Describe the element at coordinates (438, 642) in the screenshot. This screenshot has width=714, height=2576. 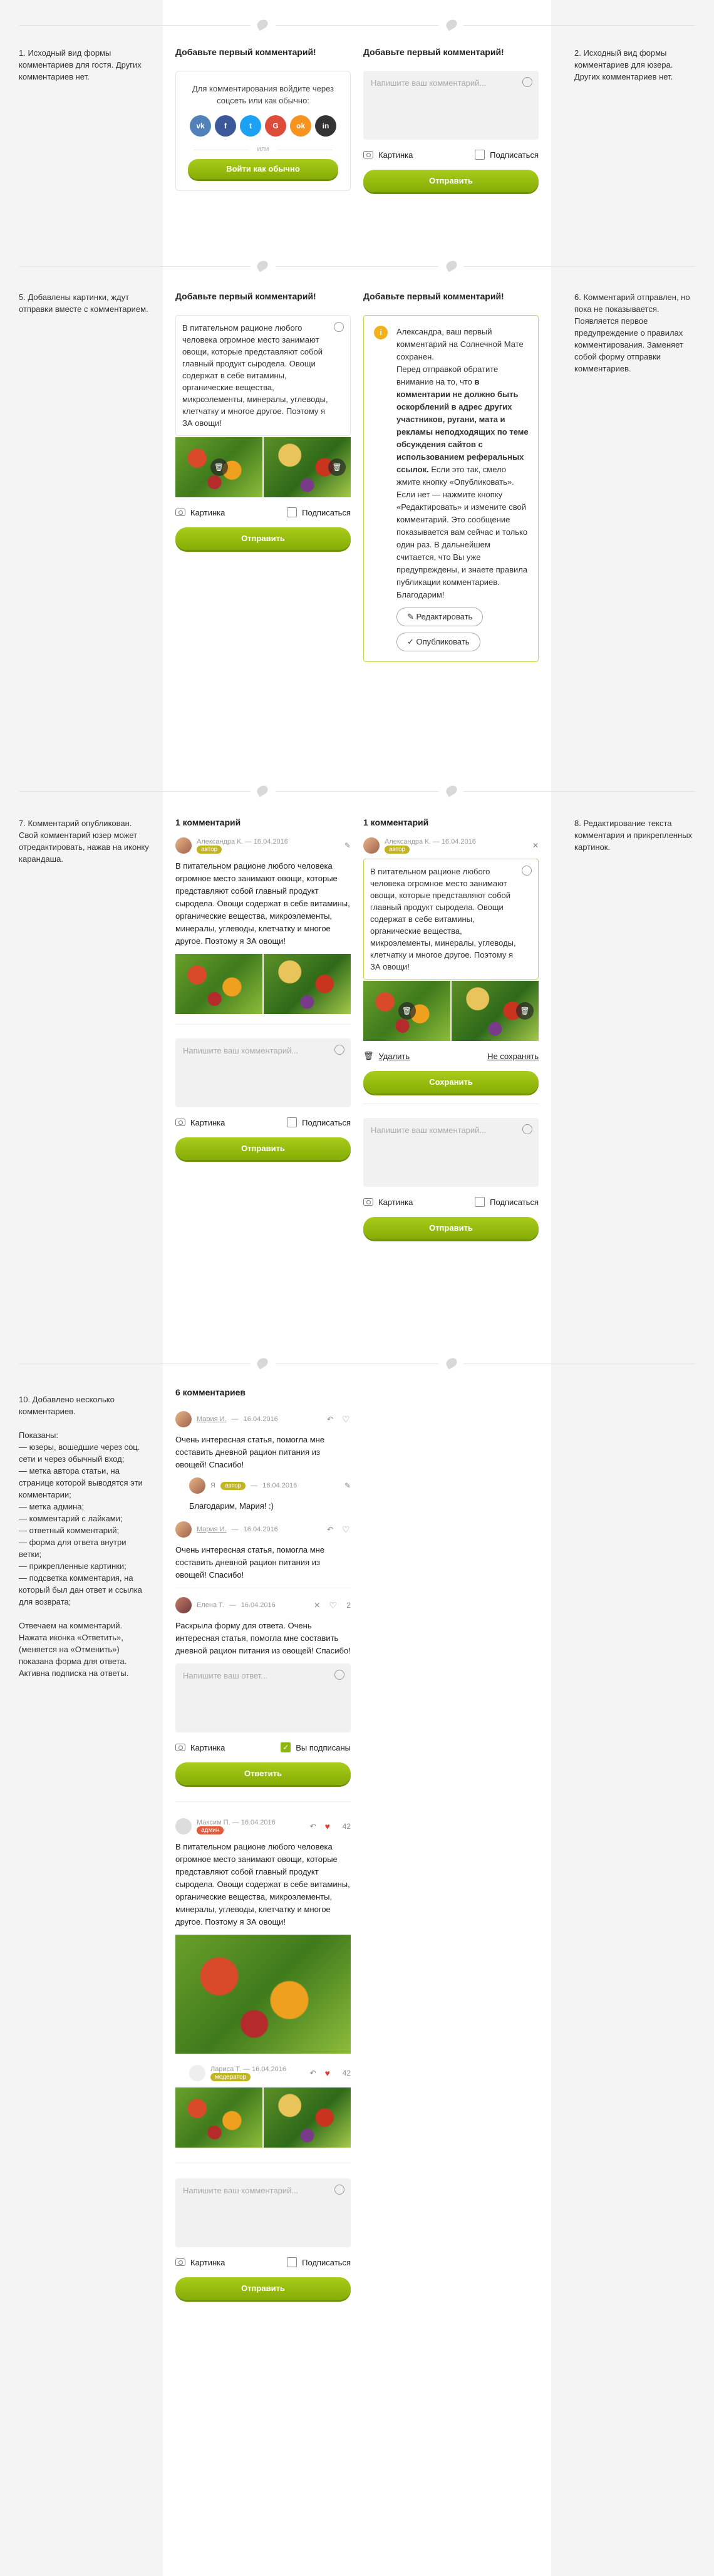
I see `publish-button: ✓ Опубликовать` at that location.